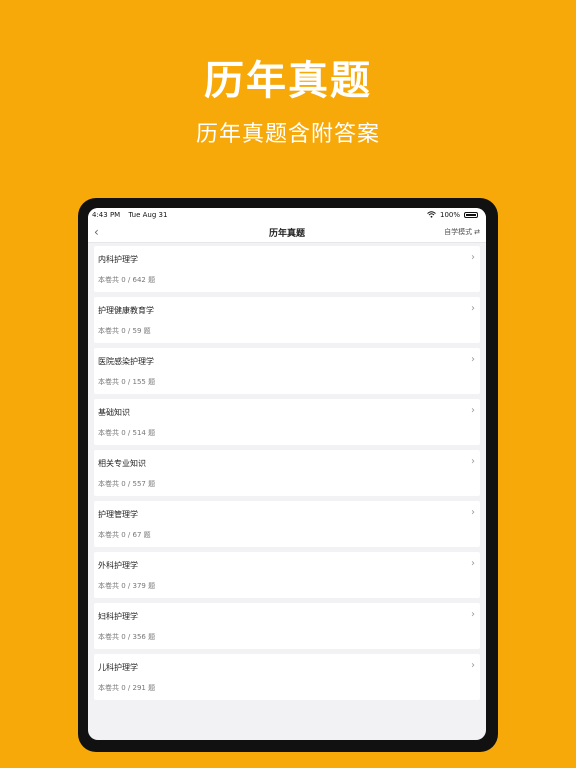  What do you see at coordinates (126, 310) in the screenshot?
I see `paper-title: 护理健康教育学` at bounding box center [126, 310].